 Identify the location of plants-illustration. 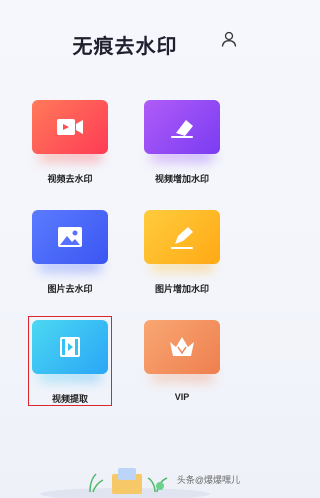
(125, 483).